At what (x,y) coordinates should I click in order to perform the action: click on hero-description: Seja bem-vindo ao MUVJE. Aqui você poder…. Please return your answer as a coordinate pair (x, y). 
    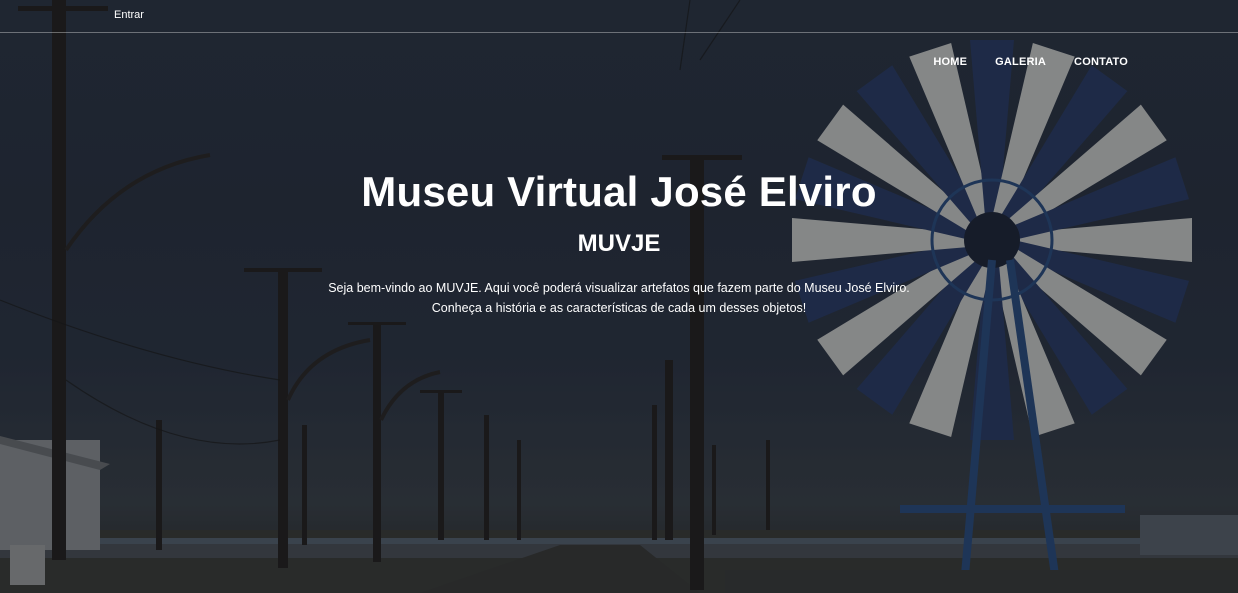
    Looking at the image, I should click on (619, 298).